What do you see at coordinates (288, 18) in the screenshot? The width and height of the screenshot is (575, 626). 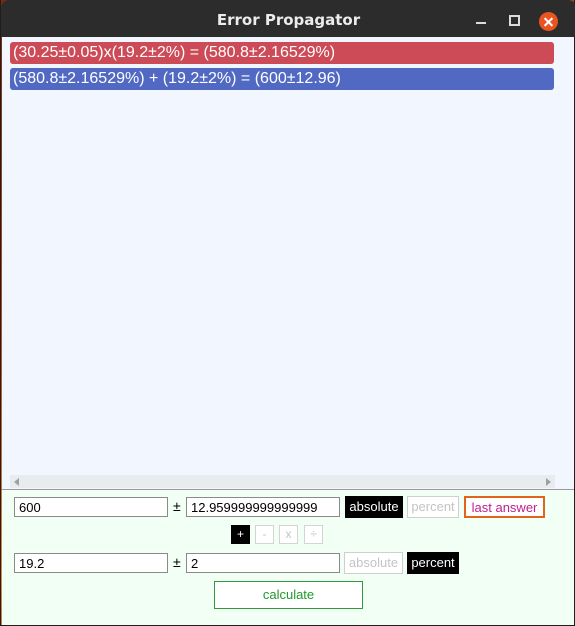 I see `title-bar: Error Propagator` at bounding box center [288, 18].